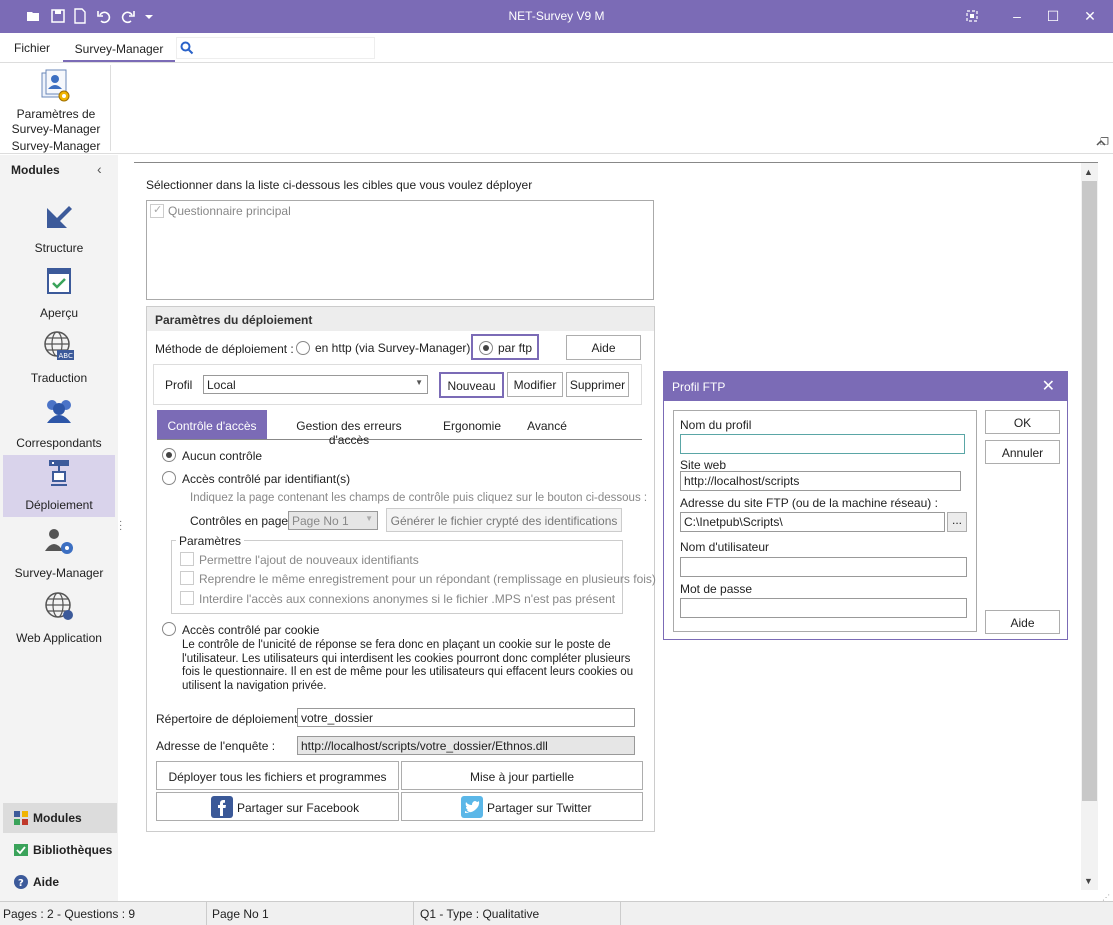 This screenshot has width=1113, height=925. Describe the element at coordinates (505, 347) in the screenshot. I see `method-ftp-option: par ftp` at that location.